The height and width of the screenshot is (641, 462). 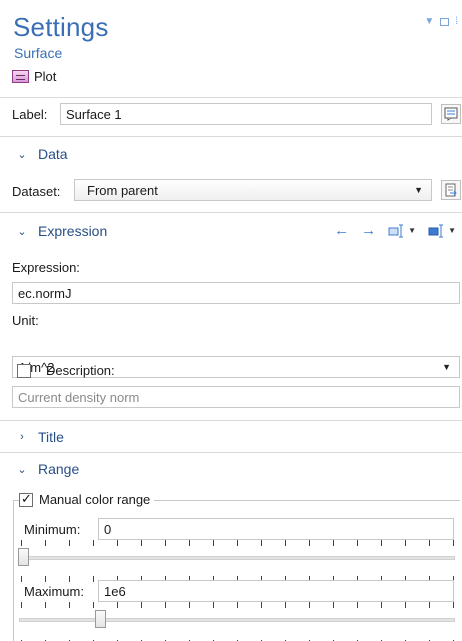 I want to click on section-expression-header: ⌄ Expression, so click(x=61, y=231).